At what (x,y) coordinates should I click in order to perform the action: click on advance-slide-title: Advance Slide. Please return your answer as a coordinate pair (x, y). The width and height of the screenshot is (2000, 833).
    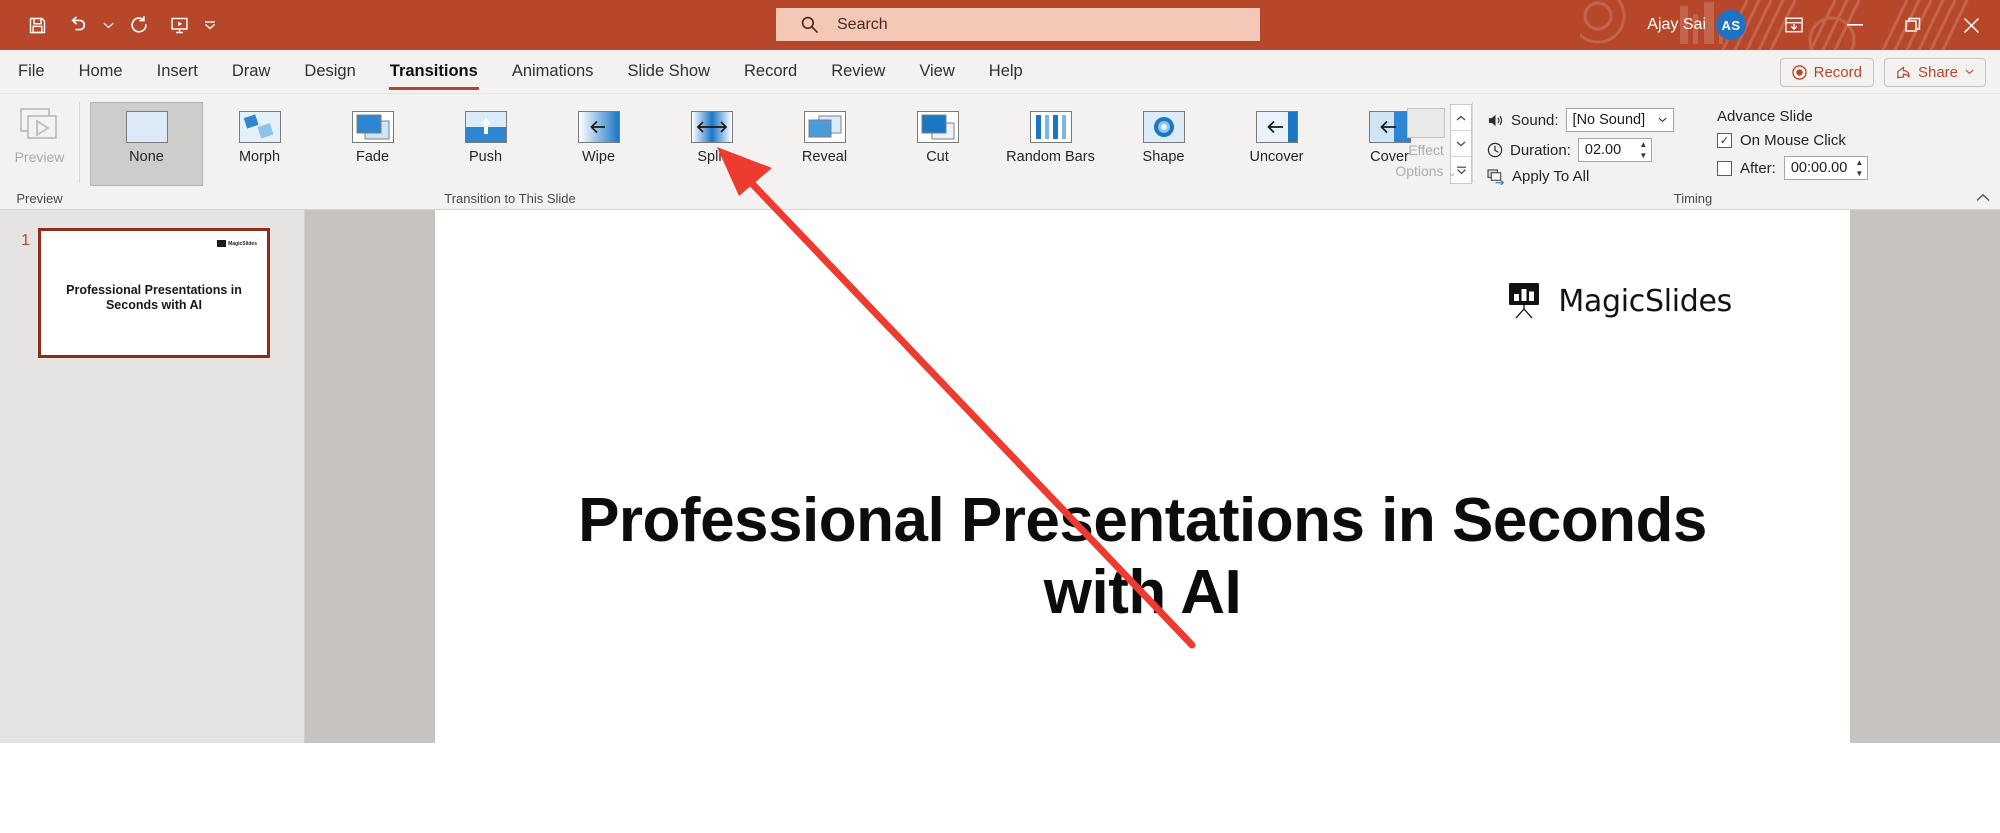
    Looking at the image, I should click on (1765, 116).